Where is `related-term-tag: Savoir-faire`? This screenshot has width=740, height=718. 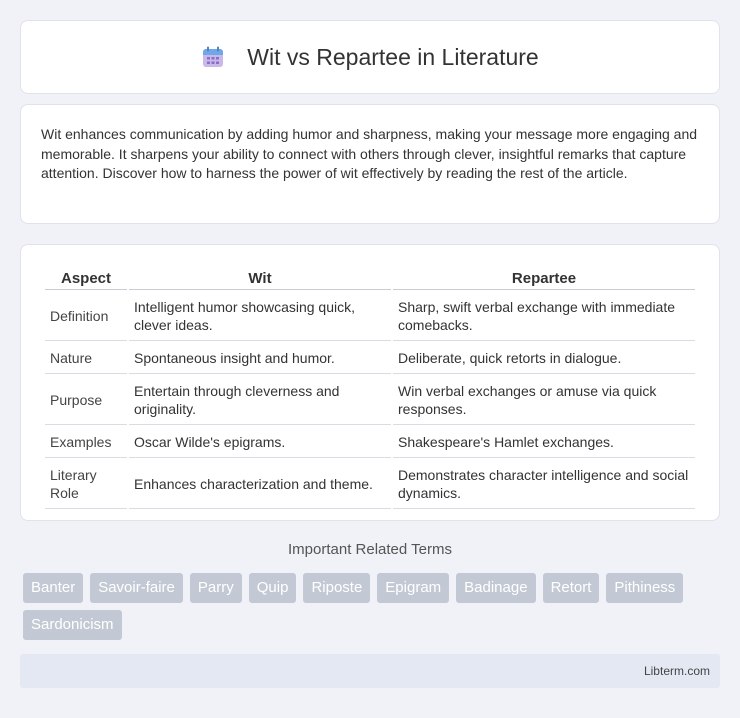
related-term-tag: Savoir-faire is located at coordinates (136, 588).